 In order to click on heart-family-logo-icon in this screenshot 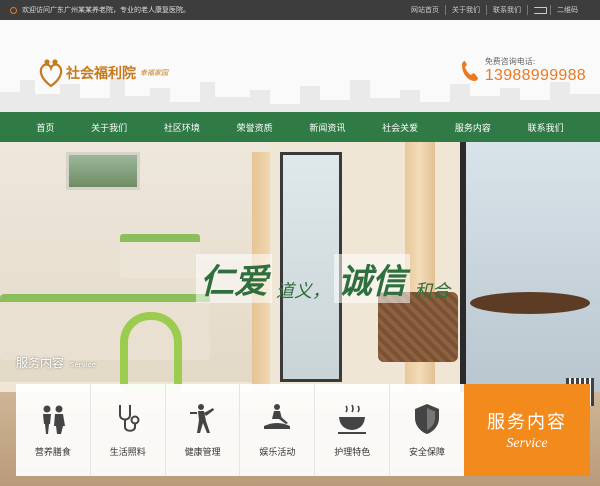, I will do `click(51, 73)`.